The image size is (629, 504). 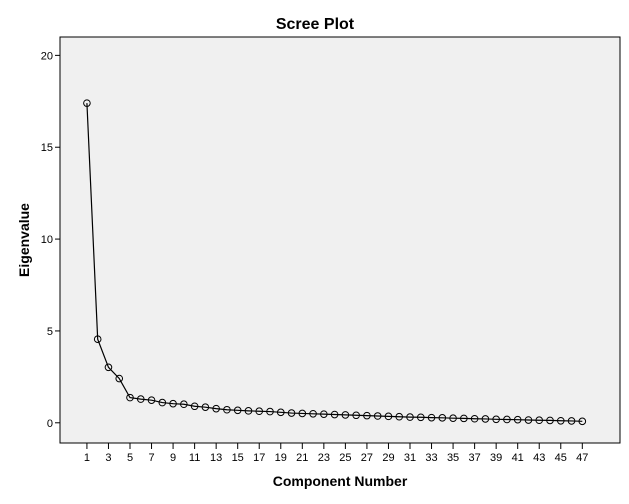 What do you see at coordinates (582, 458) in the screenshot?
I see `x-tick-label: 47` at bounding box center [582, 458].